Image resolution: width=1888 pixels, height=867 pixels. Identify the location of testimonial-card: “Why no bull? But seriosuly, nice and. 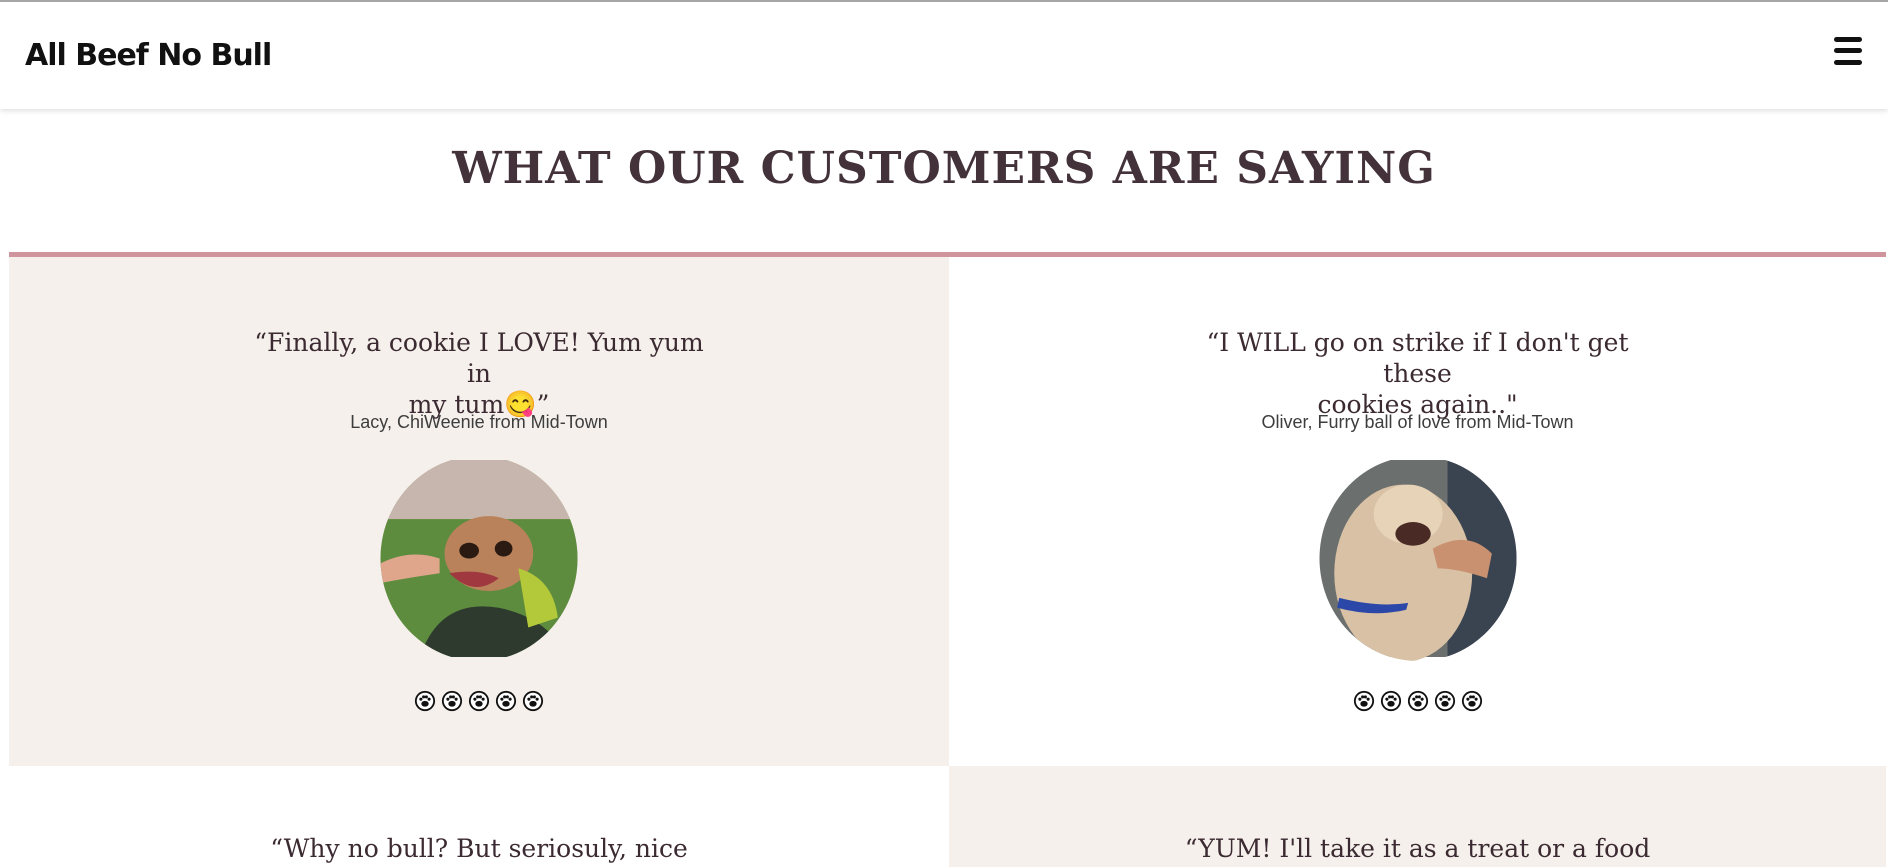
(479, 816).